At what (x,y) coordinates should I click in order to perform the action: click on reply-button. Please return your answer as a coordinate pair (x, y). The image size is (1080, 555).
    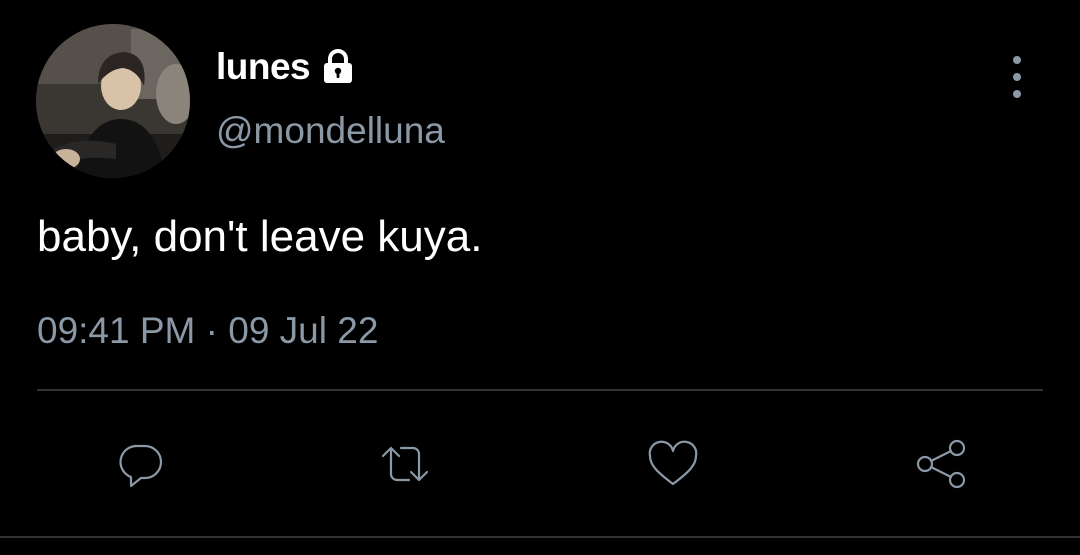
    Looking at the image, I should click on (141, 464).